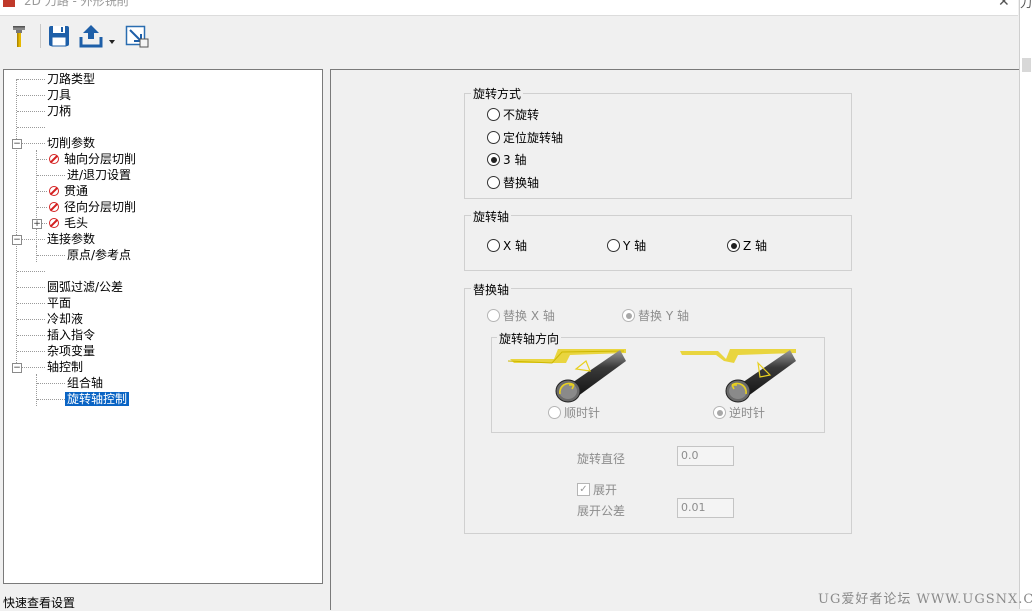 The width and height of the screenshot is (1032, 611). Describe the element at coordinates (509, 36) in the screenshot. I see `toolbar` at that location.